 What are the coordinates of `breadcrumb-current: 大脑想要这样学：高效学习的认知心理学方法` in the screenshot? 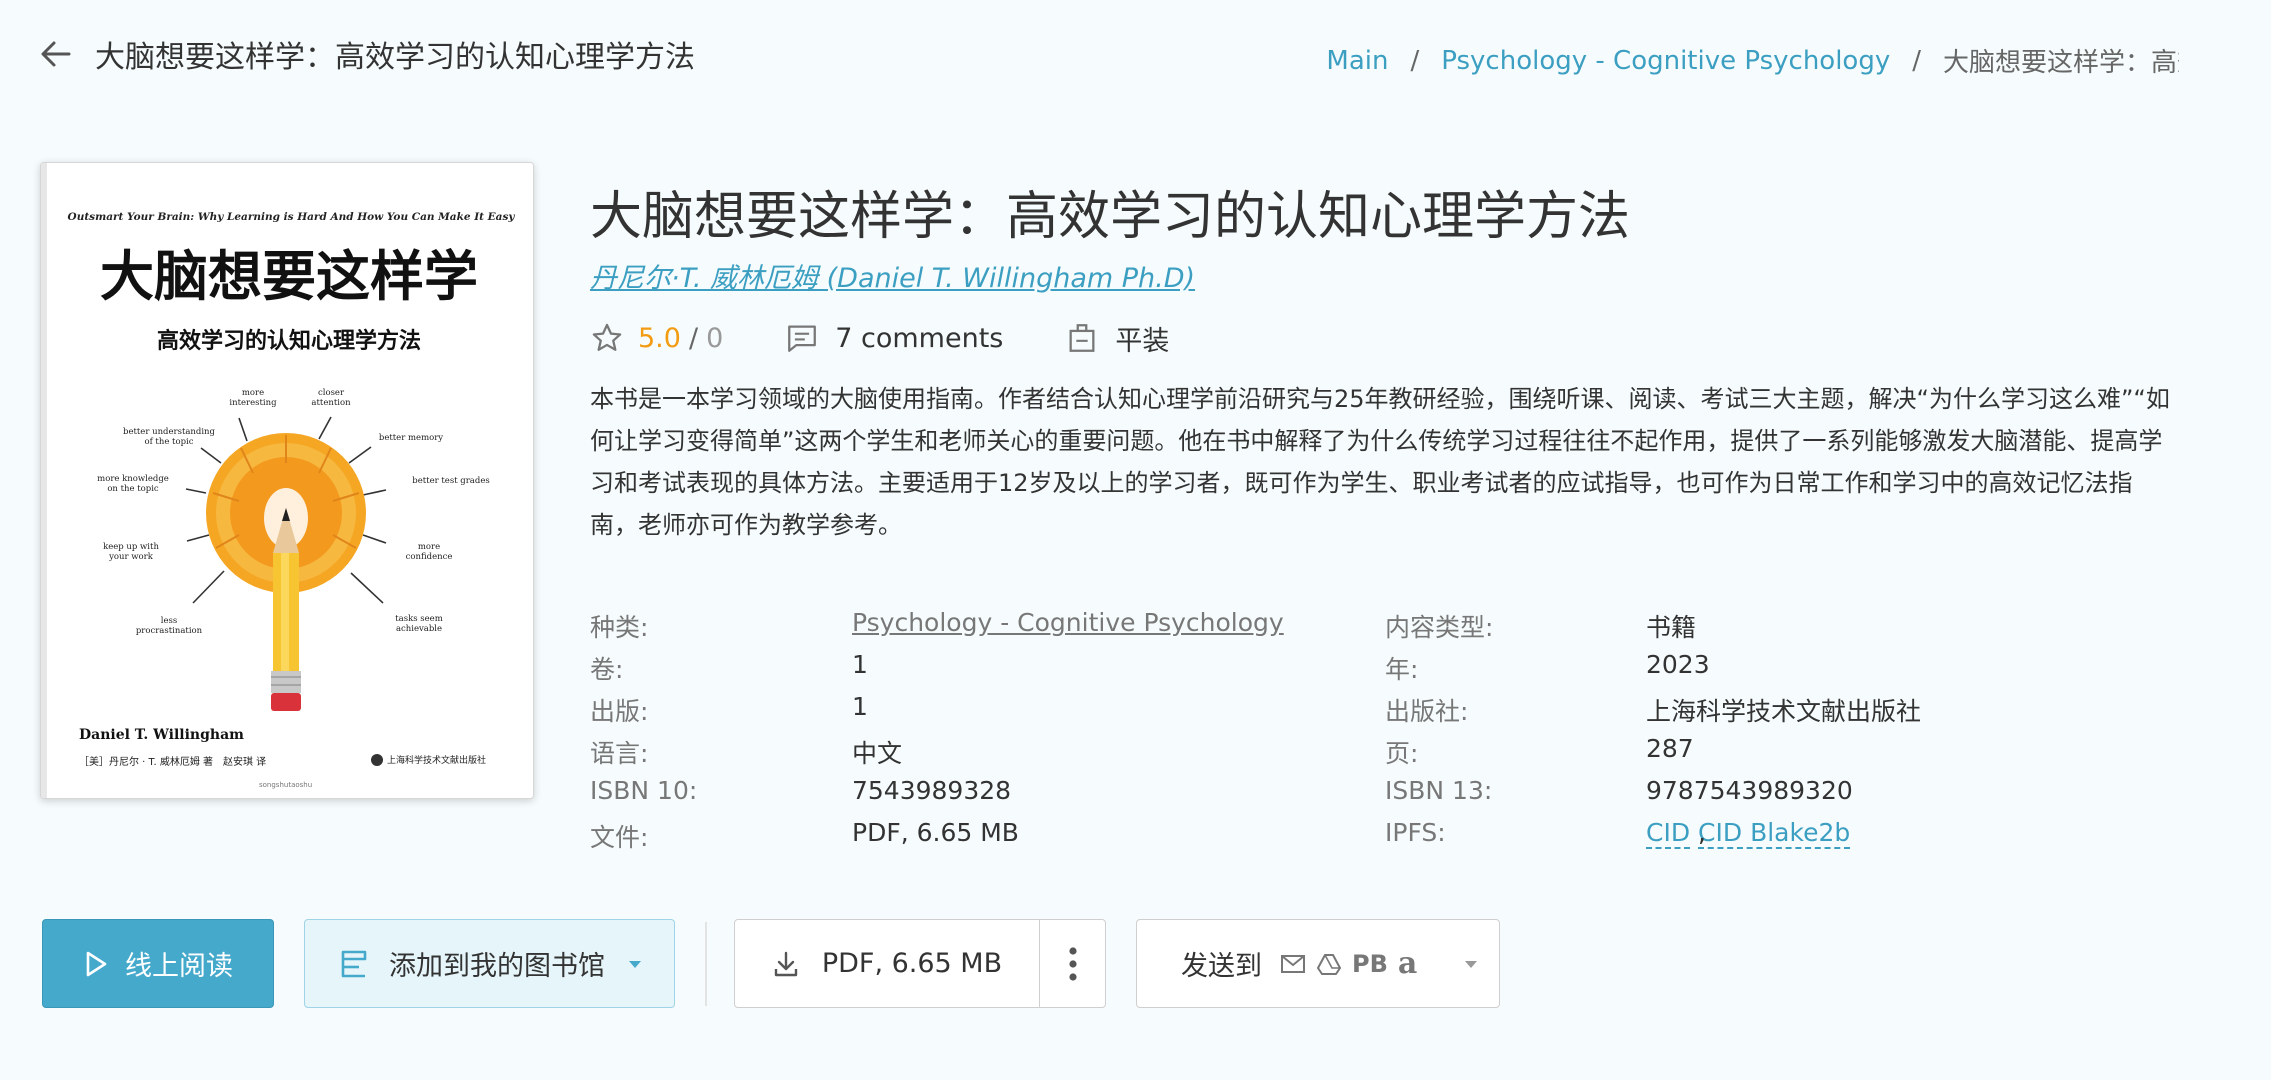 It's located at (2061, 63).